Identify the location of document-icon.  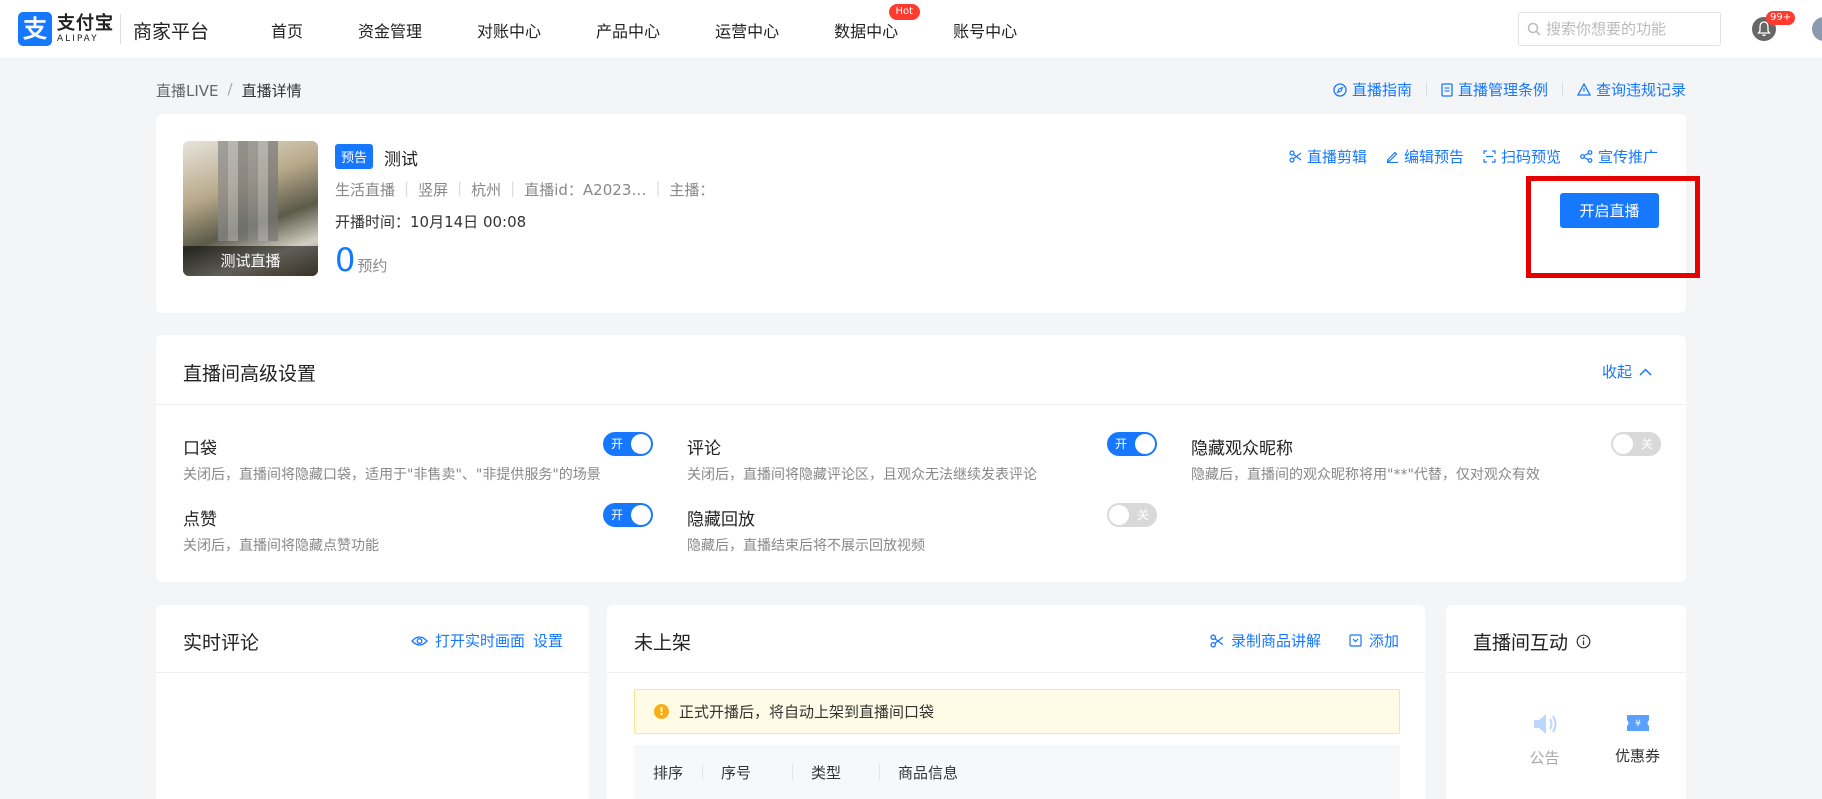
(1447, 89).